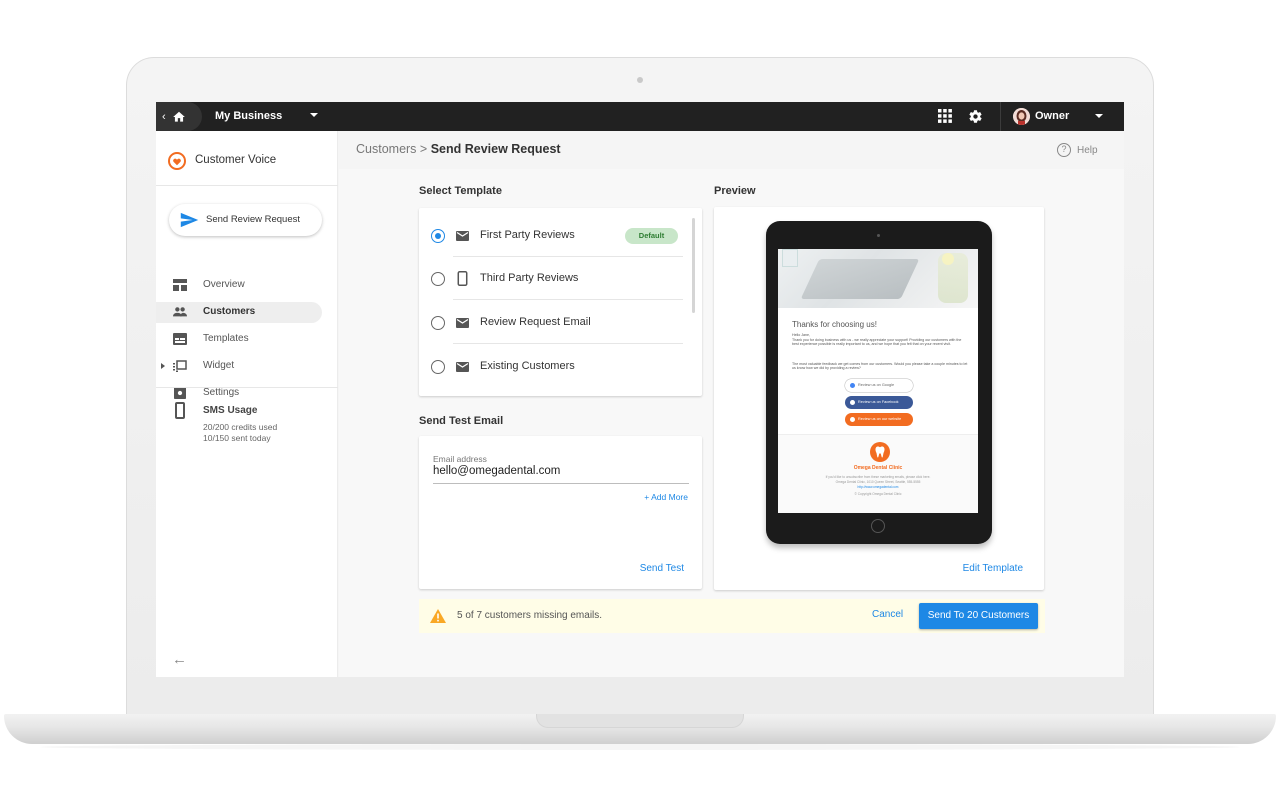 The width and height of the screenshot is (1280, 800). I want to click on review-google-button: Review us on Google, so click(879, 385).